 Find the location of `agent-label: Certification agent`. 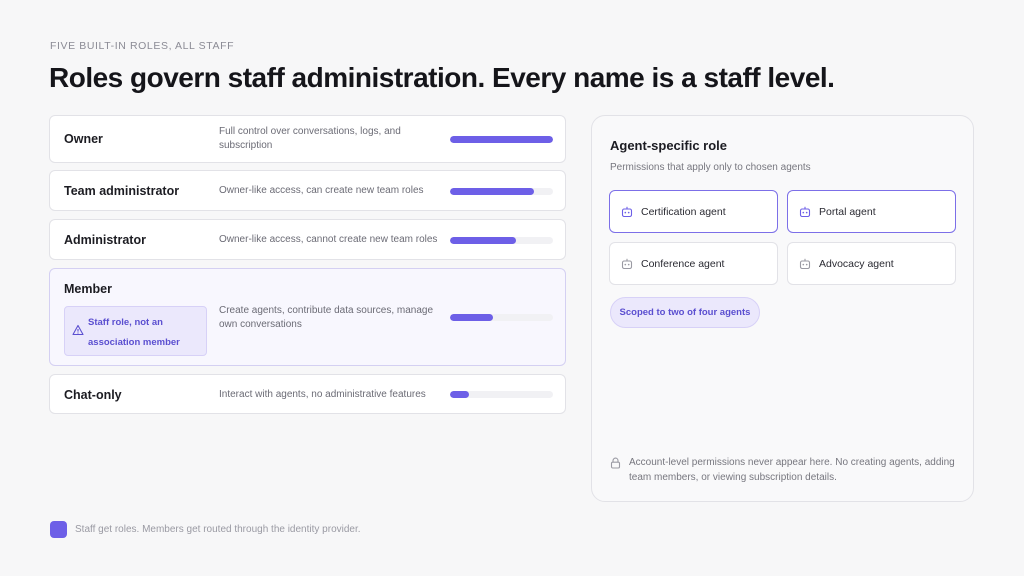

agent-label: Certification agent is located at coordinates (683, 212).